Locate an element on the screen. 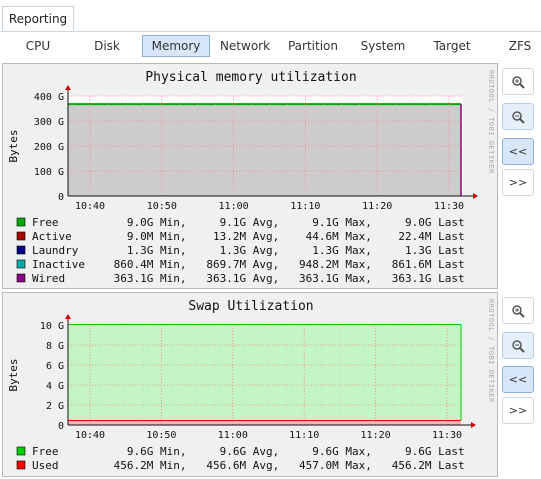 The height and width of the screenshot is (479, 541). swap-back-button: << is located at coordinates (518, 379).